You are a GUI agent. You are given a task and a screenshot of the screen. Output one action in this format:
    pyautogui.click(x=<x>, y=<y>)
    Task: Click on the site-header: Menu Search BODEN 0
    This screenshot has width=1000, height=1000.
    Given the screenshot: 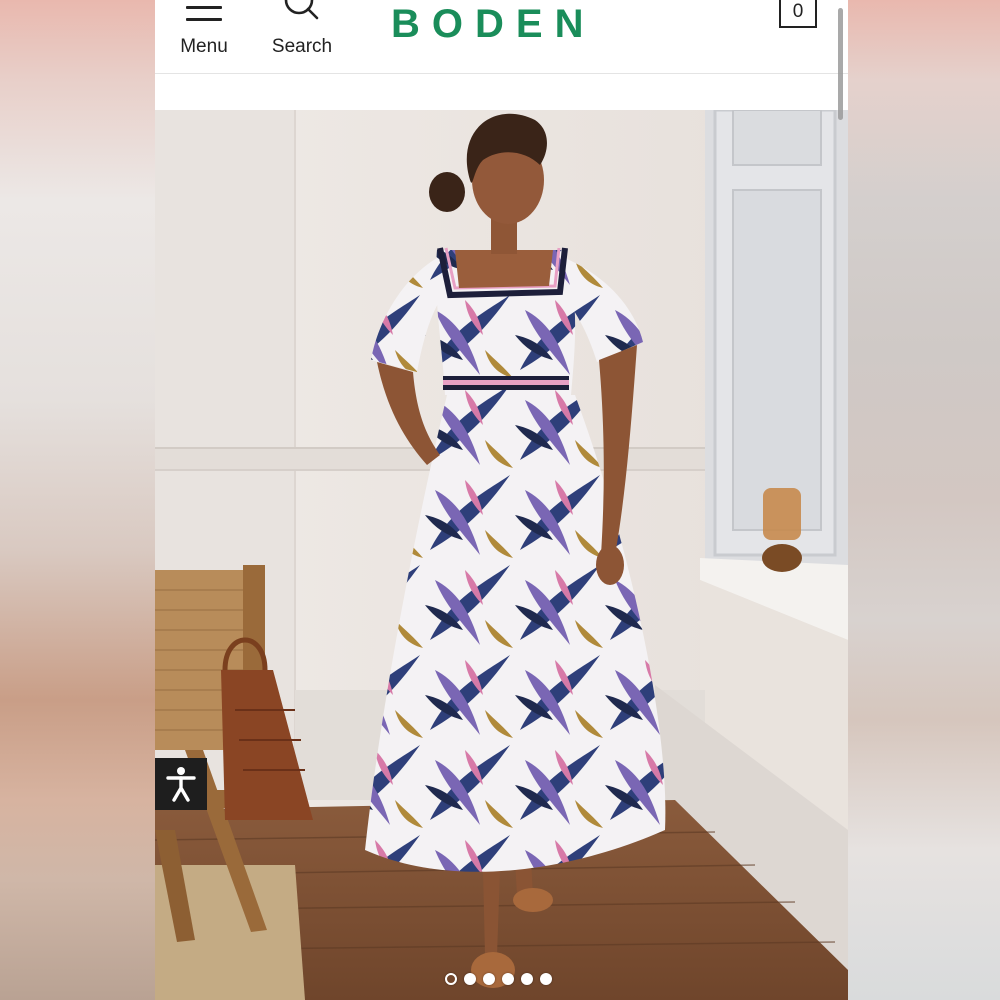 What is the action you would take?
    pyautogui.click(x=501, y=37)
    